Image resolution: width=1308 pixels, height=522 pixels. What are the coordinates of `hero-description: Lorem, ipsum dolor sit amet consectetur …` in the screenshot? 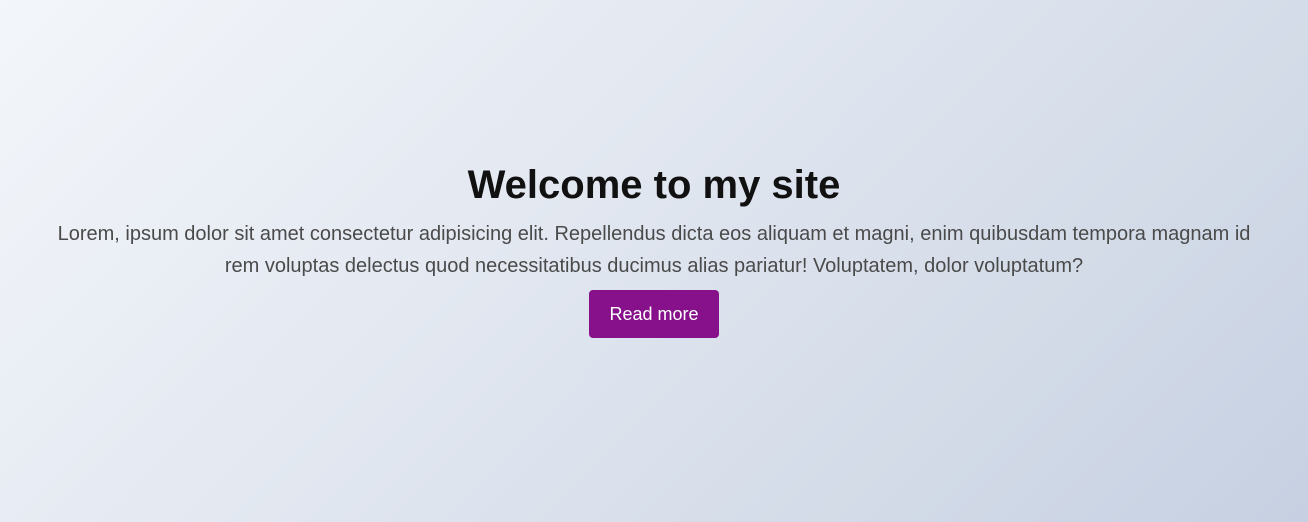 It's located at (654, 250).